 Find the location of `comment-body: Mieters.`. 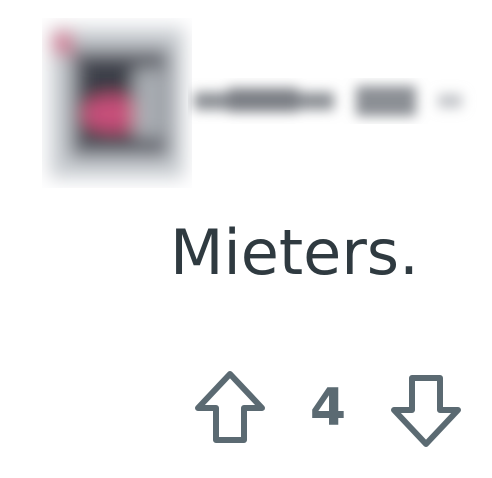

comment-body: Mieters. is located at coordinates (294, 252).